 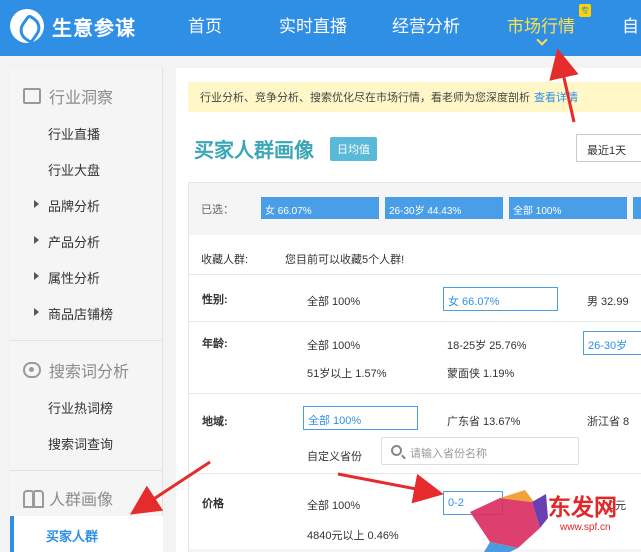 What do you see at coordinates (86, 443) in the screenshot?
I see `sidebar-item-word-query: 搜索词查询` at bounding box center [86, 443].